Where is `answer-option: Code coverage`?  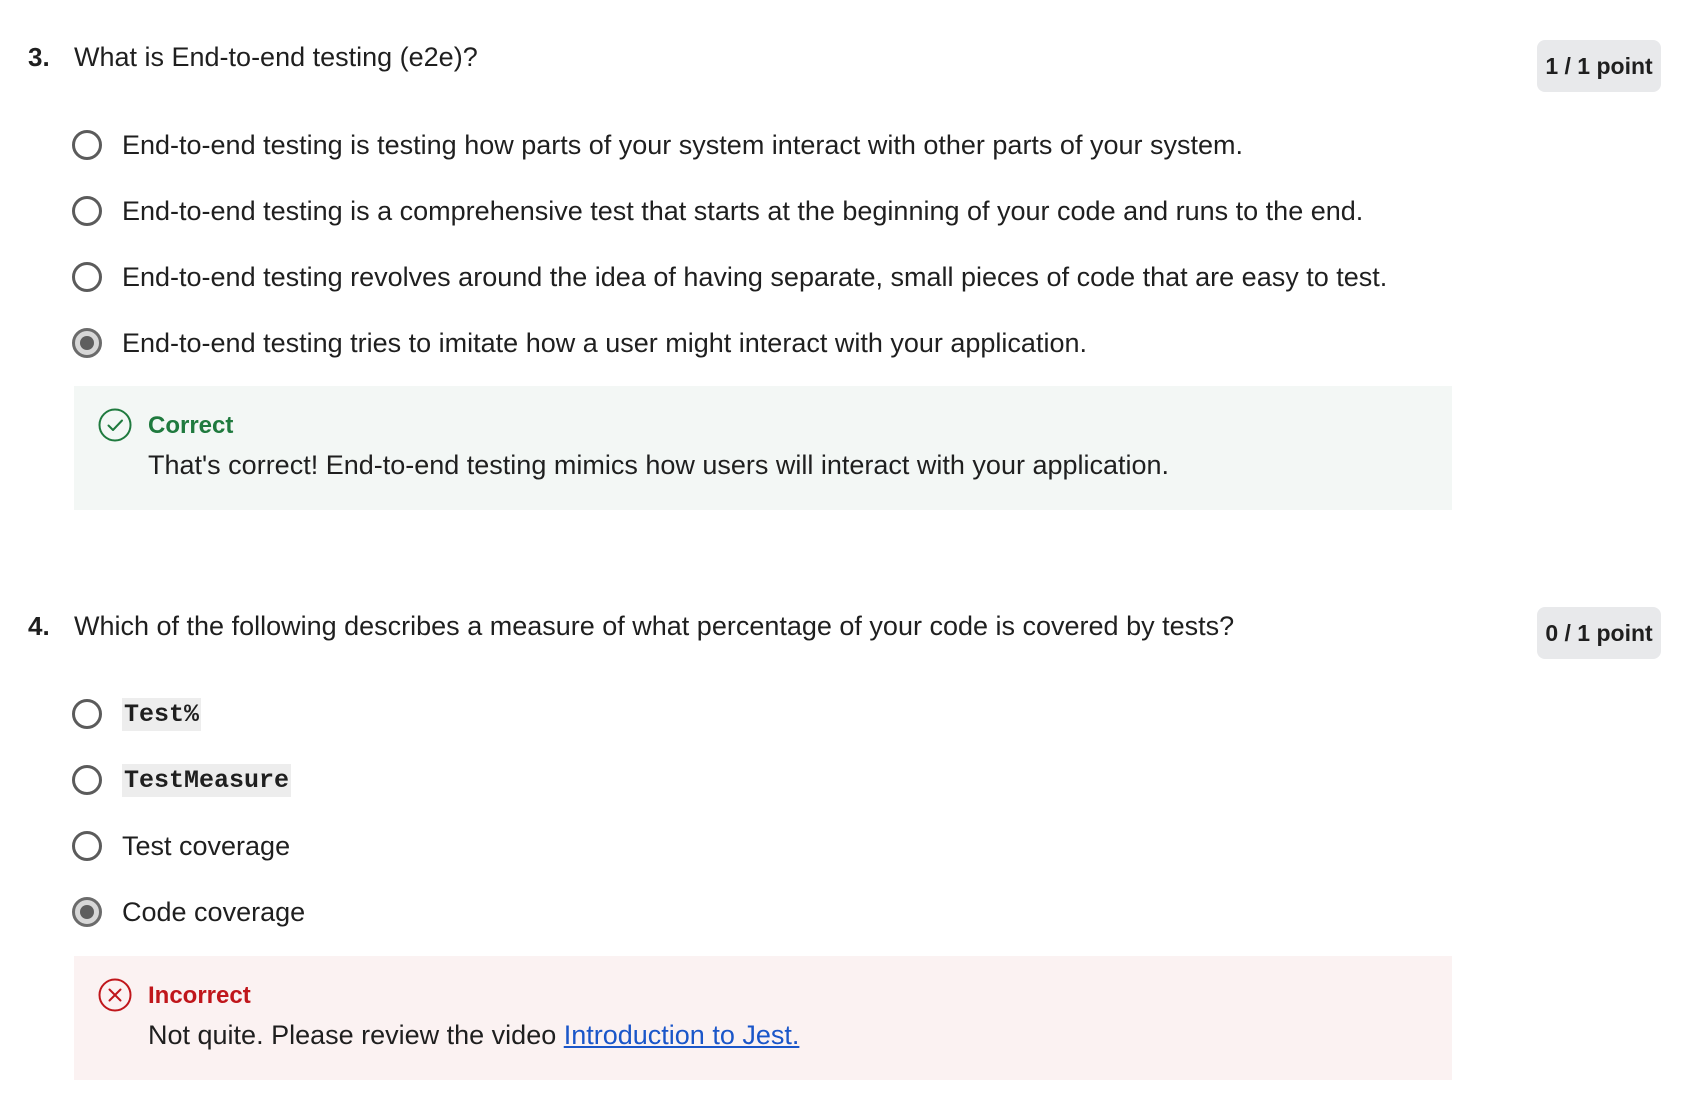 answer-option: Code coverage is located at coordinates (188, 912).